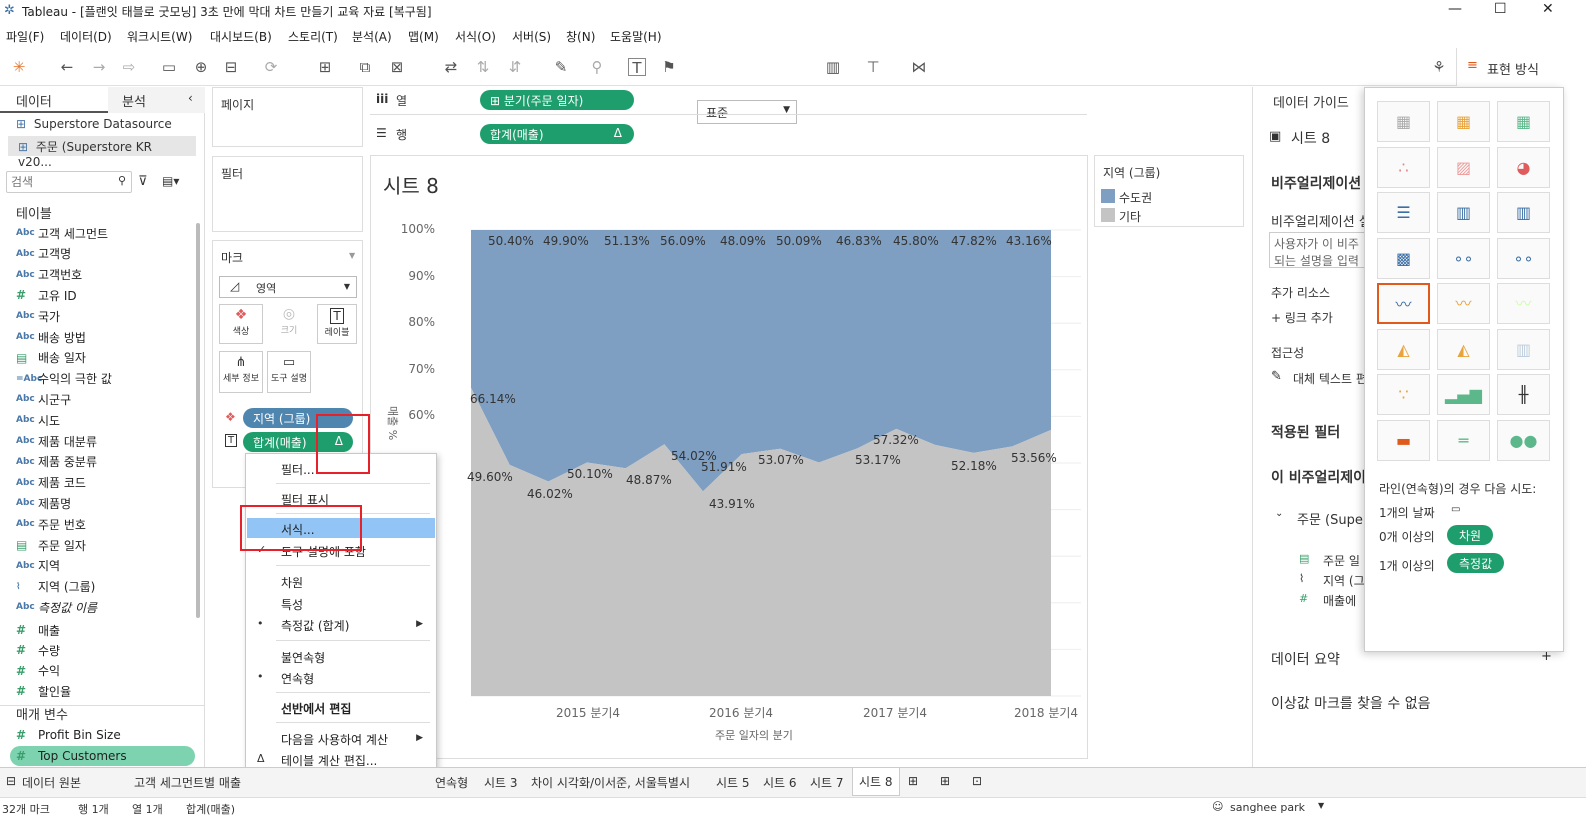 The image size is (1586, 817). I want to click on pause-icon: ⊟, so click(231, 67).